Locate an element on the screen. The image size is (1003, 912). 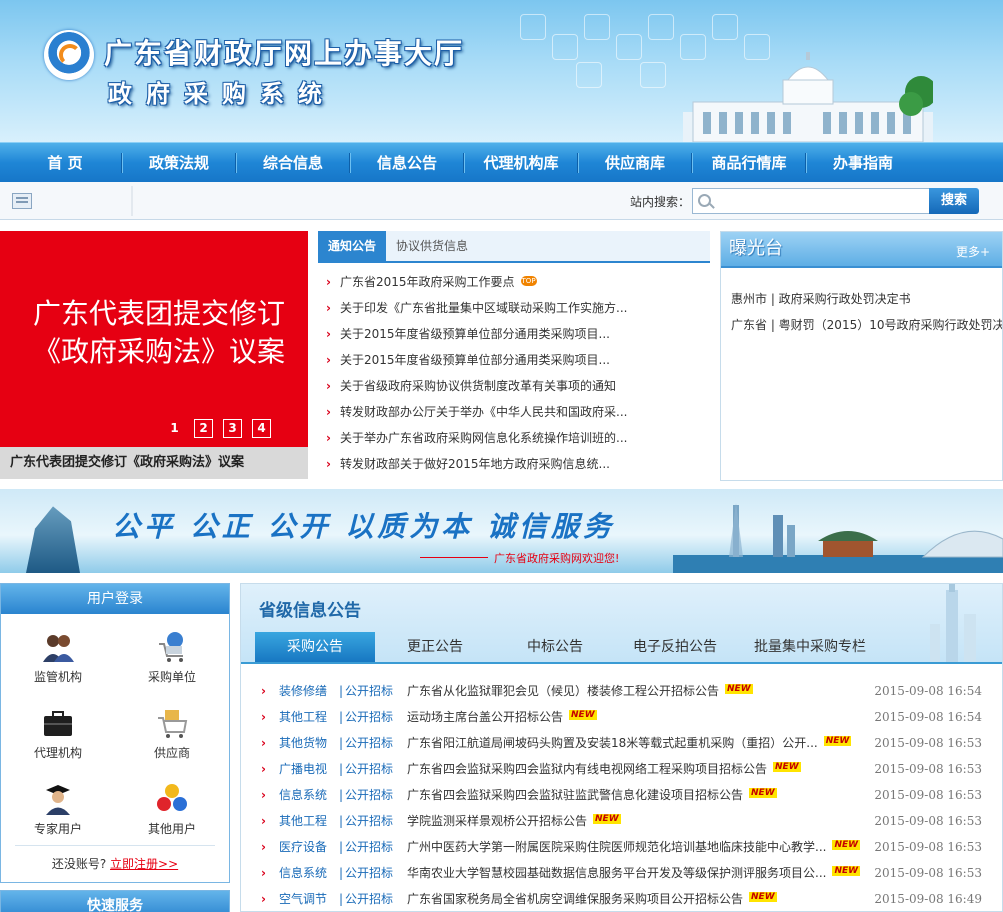
slide-page-button: 2 is located at coordinates (203, 428).